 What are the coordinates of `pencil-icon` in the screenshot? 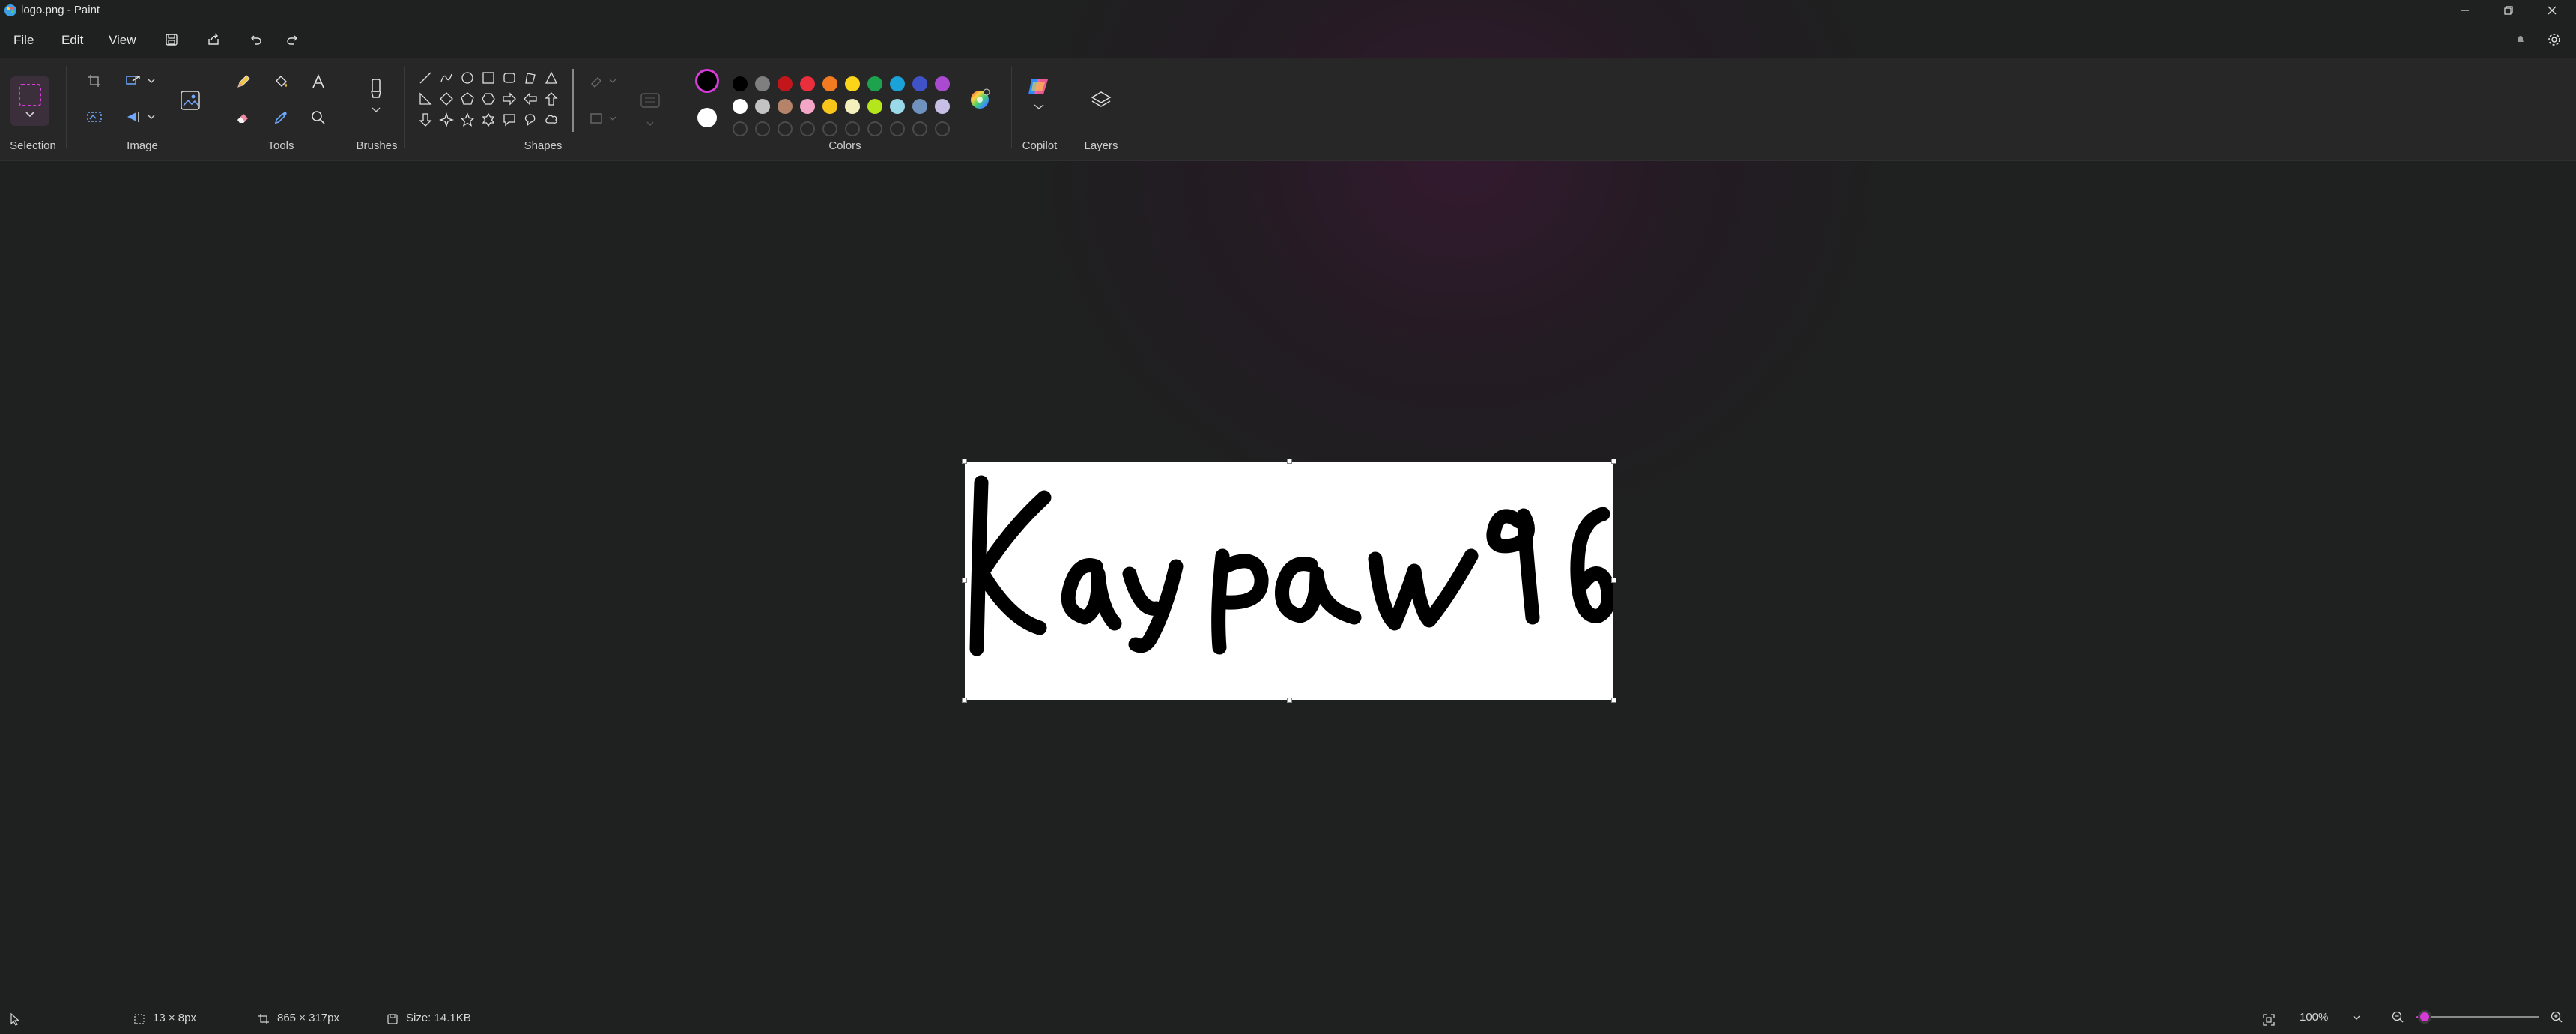 It's located at (244, 82).